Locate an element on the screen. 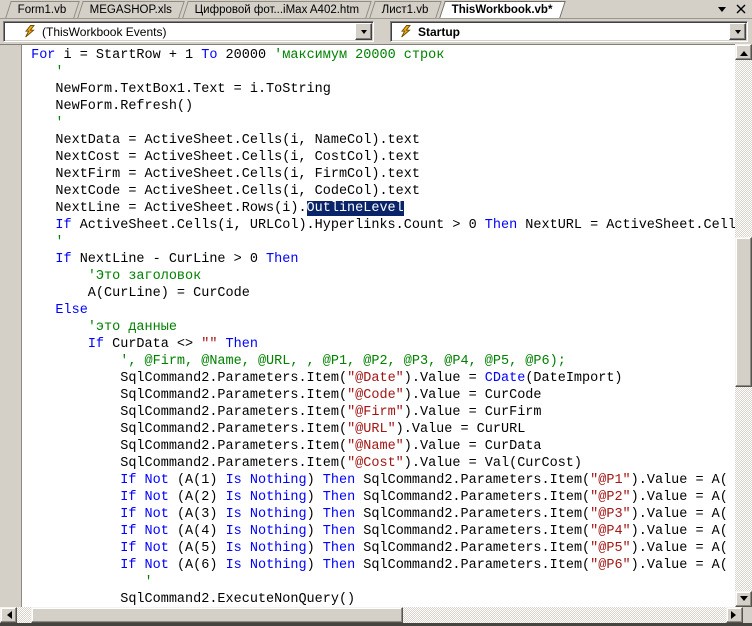 The image size is (752, 626). scroll-left-button is located at coordinates (8, 615).